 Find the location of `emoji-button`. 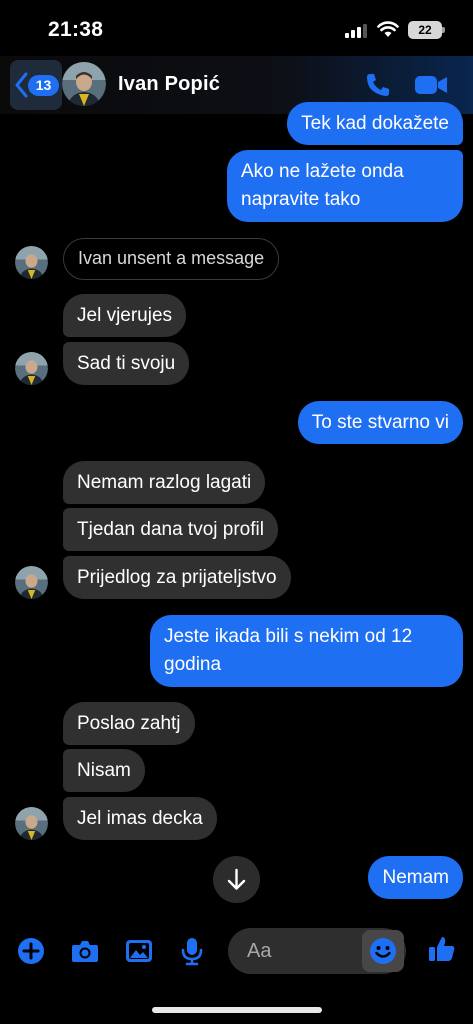

emoji-button is located at coordinates (383, 951).